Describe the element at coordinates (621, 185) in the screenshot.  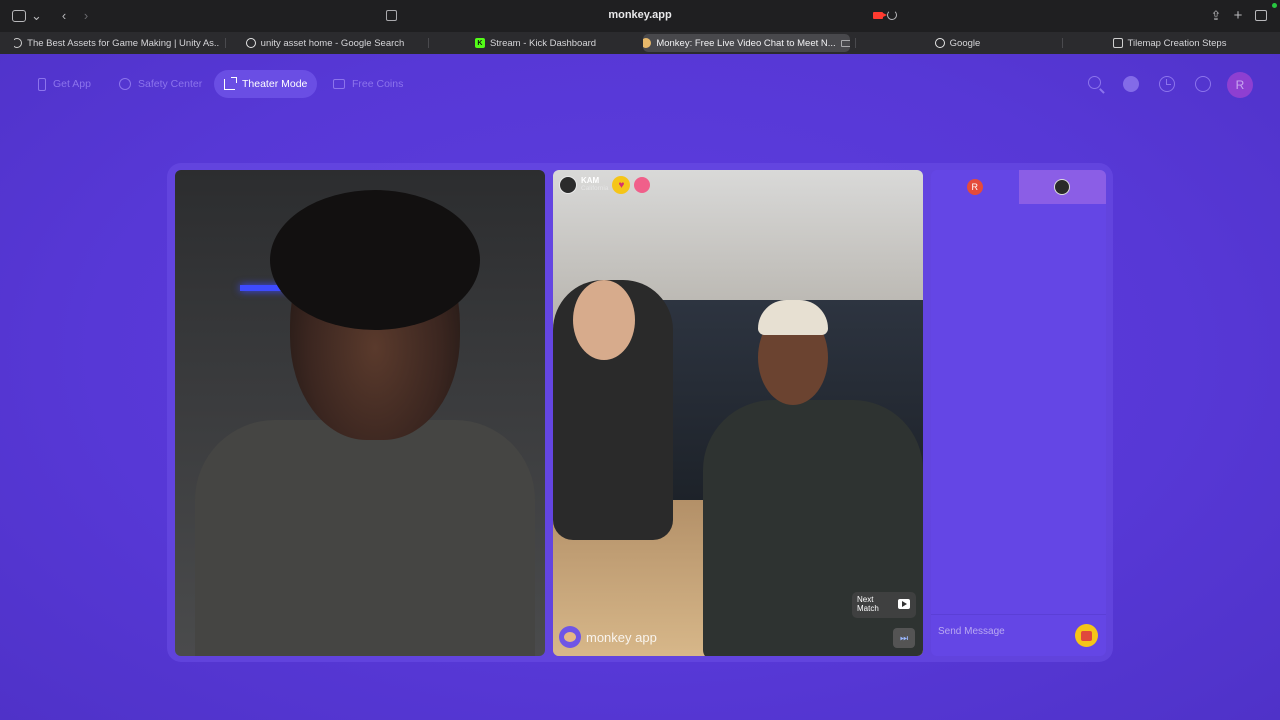
I see `heart-icon: ♥` at that location.